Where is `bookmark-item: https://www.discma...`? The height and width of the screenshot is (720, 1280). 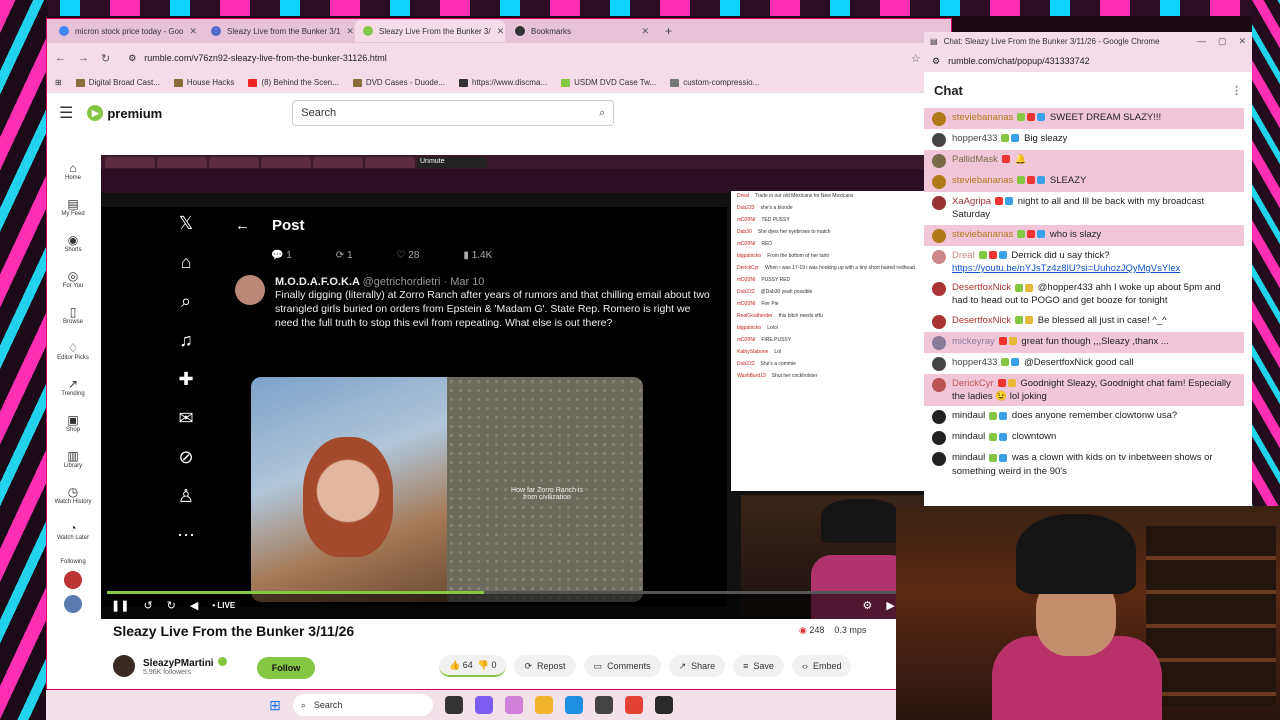
bookmark-item: https://www.discma... is located at coordinates (502, 82).